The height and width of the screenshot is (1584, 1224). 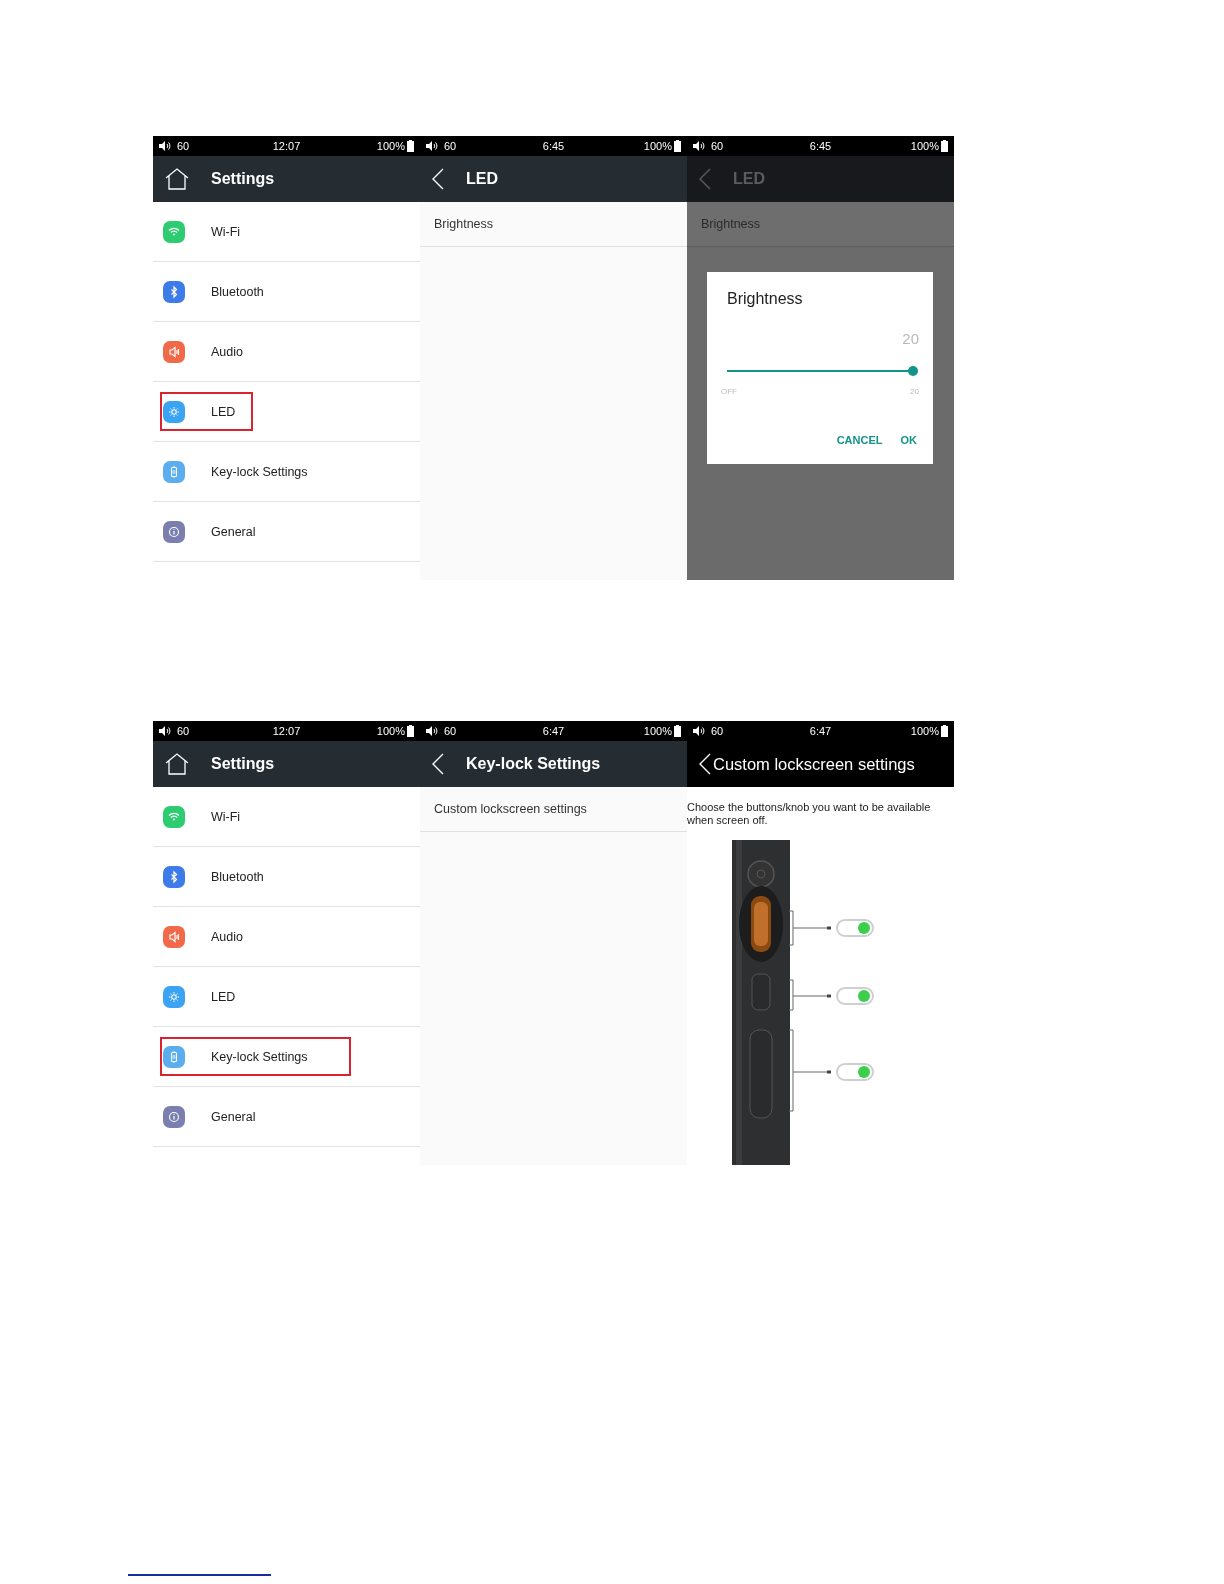 I want to click on instruction-text: Choose the buttons/knob you want to be available when screen off., so click(x=809, y=813).